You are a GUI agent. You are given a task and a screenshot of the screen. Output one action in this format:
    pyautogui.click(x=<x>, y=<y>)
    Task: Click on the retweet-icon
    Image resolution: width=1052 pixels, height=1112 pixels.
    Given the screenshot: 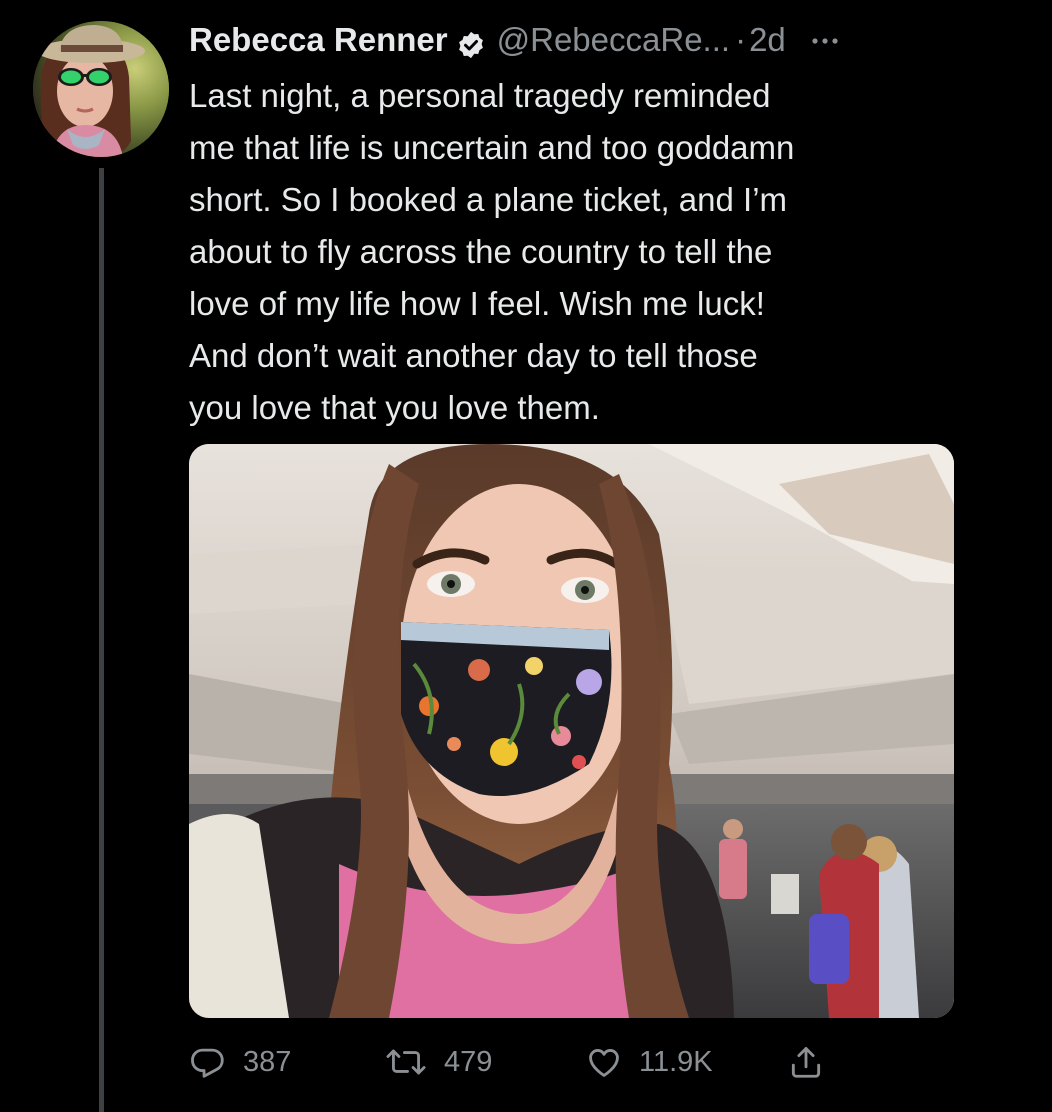 What is the action you would take?
    pyautogui.click(x=406, y=1062)
    